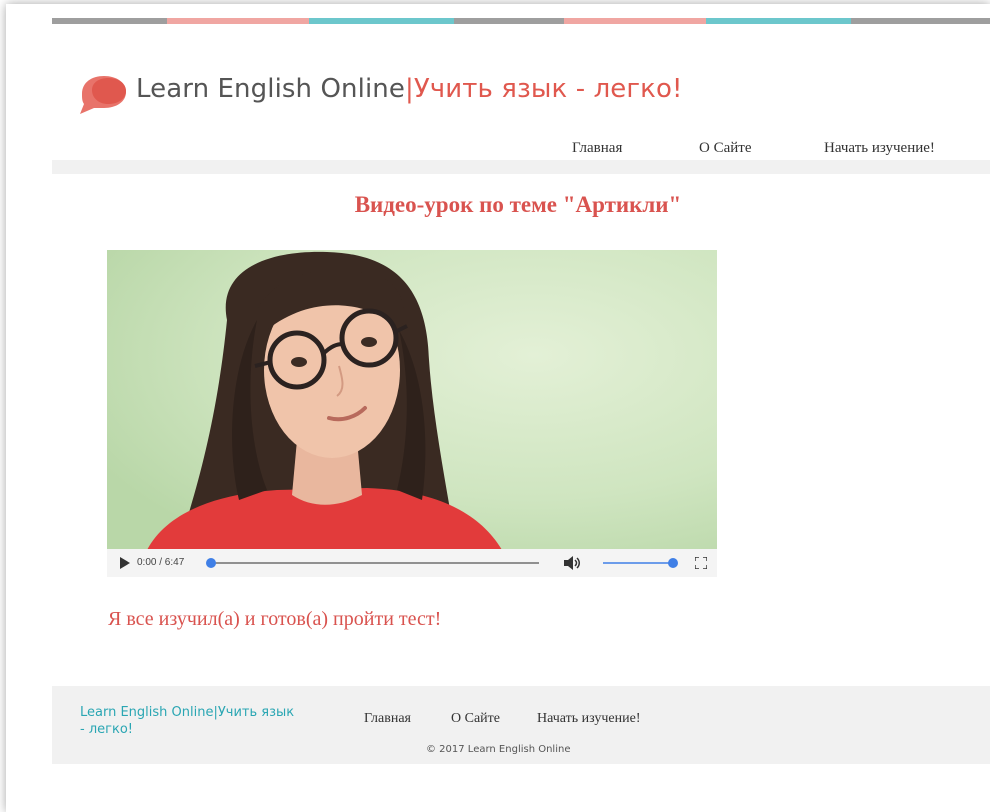  What do you see at coordinates (190, 721) in the screenshot?
I see `footer-brand: Learn English Online|Учить язык - легко!` at bounding box center [190, 721].